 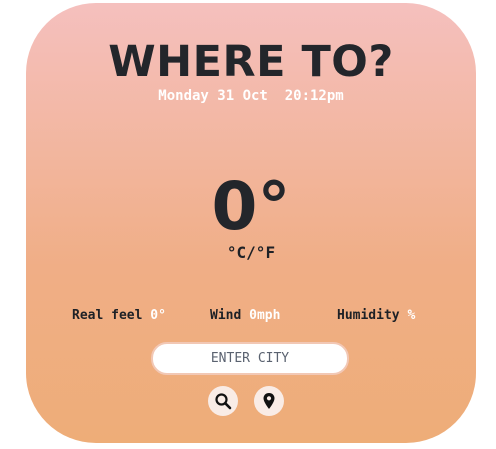 What do you see at coordinates (265, 315) in the screenshot?
I see `wind-value: 0mph` at bounding box center [265, 315].